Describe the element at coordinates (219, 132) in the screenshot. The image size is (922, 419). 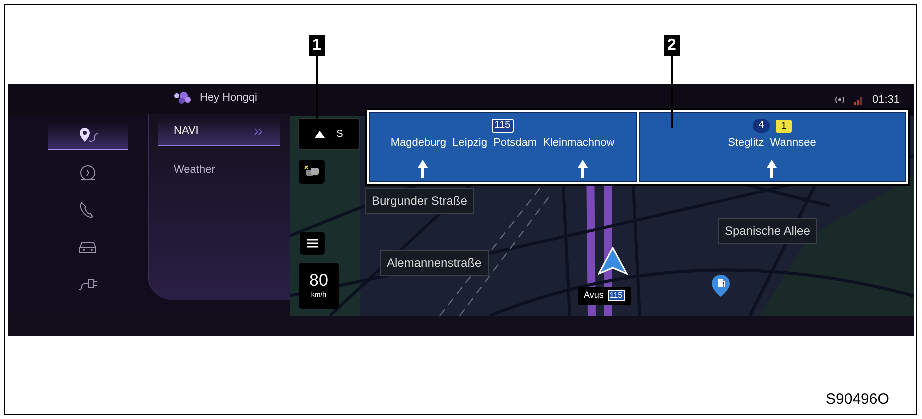
I see `menu-item: NAVI` at that location.